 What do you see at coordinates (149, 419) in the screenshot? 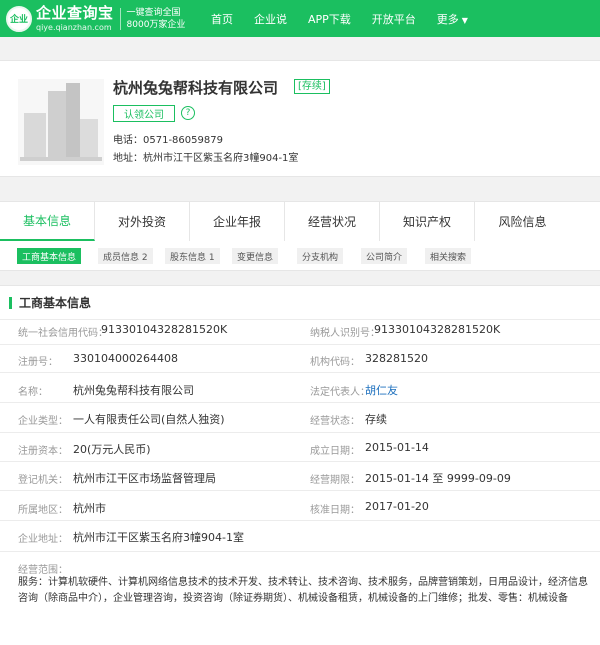
I see `type-value: 一人有限责任公司(自然人独资)` at bounding box center [149, 419].